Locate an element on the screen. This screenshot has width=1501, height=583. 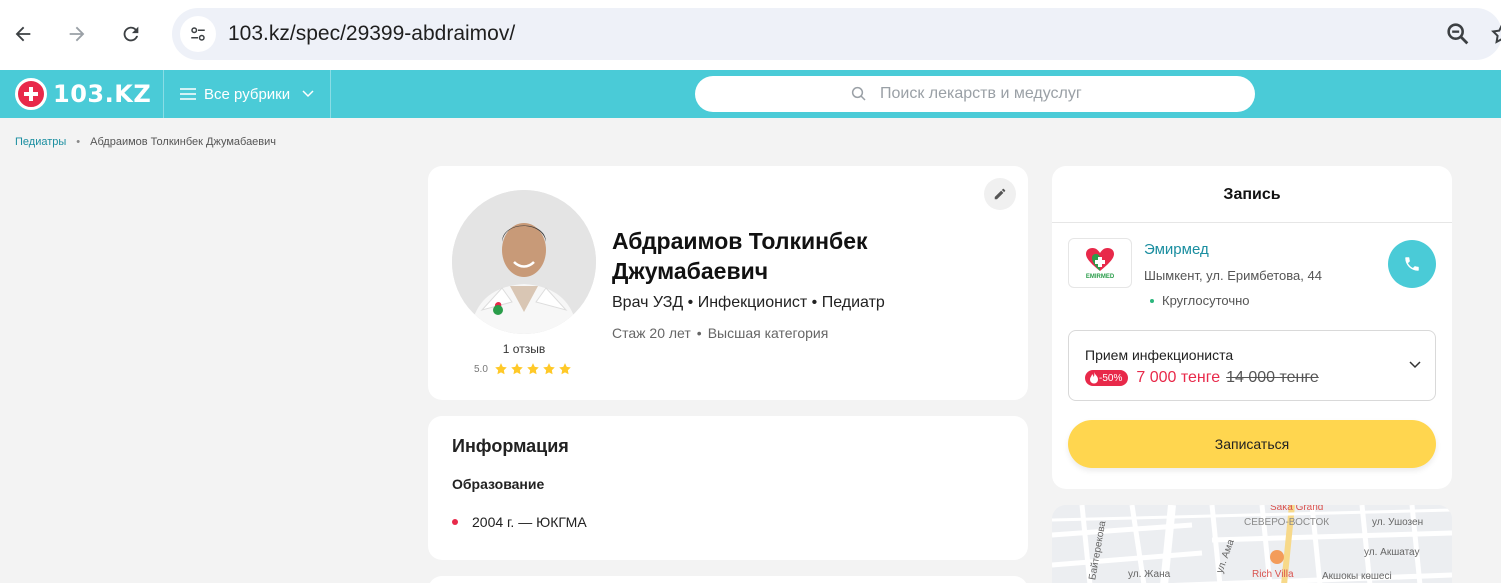
discount-text: -50% is located at coordinates (1111, 378).